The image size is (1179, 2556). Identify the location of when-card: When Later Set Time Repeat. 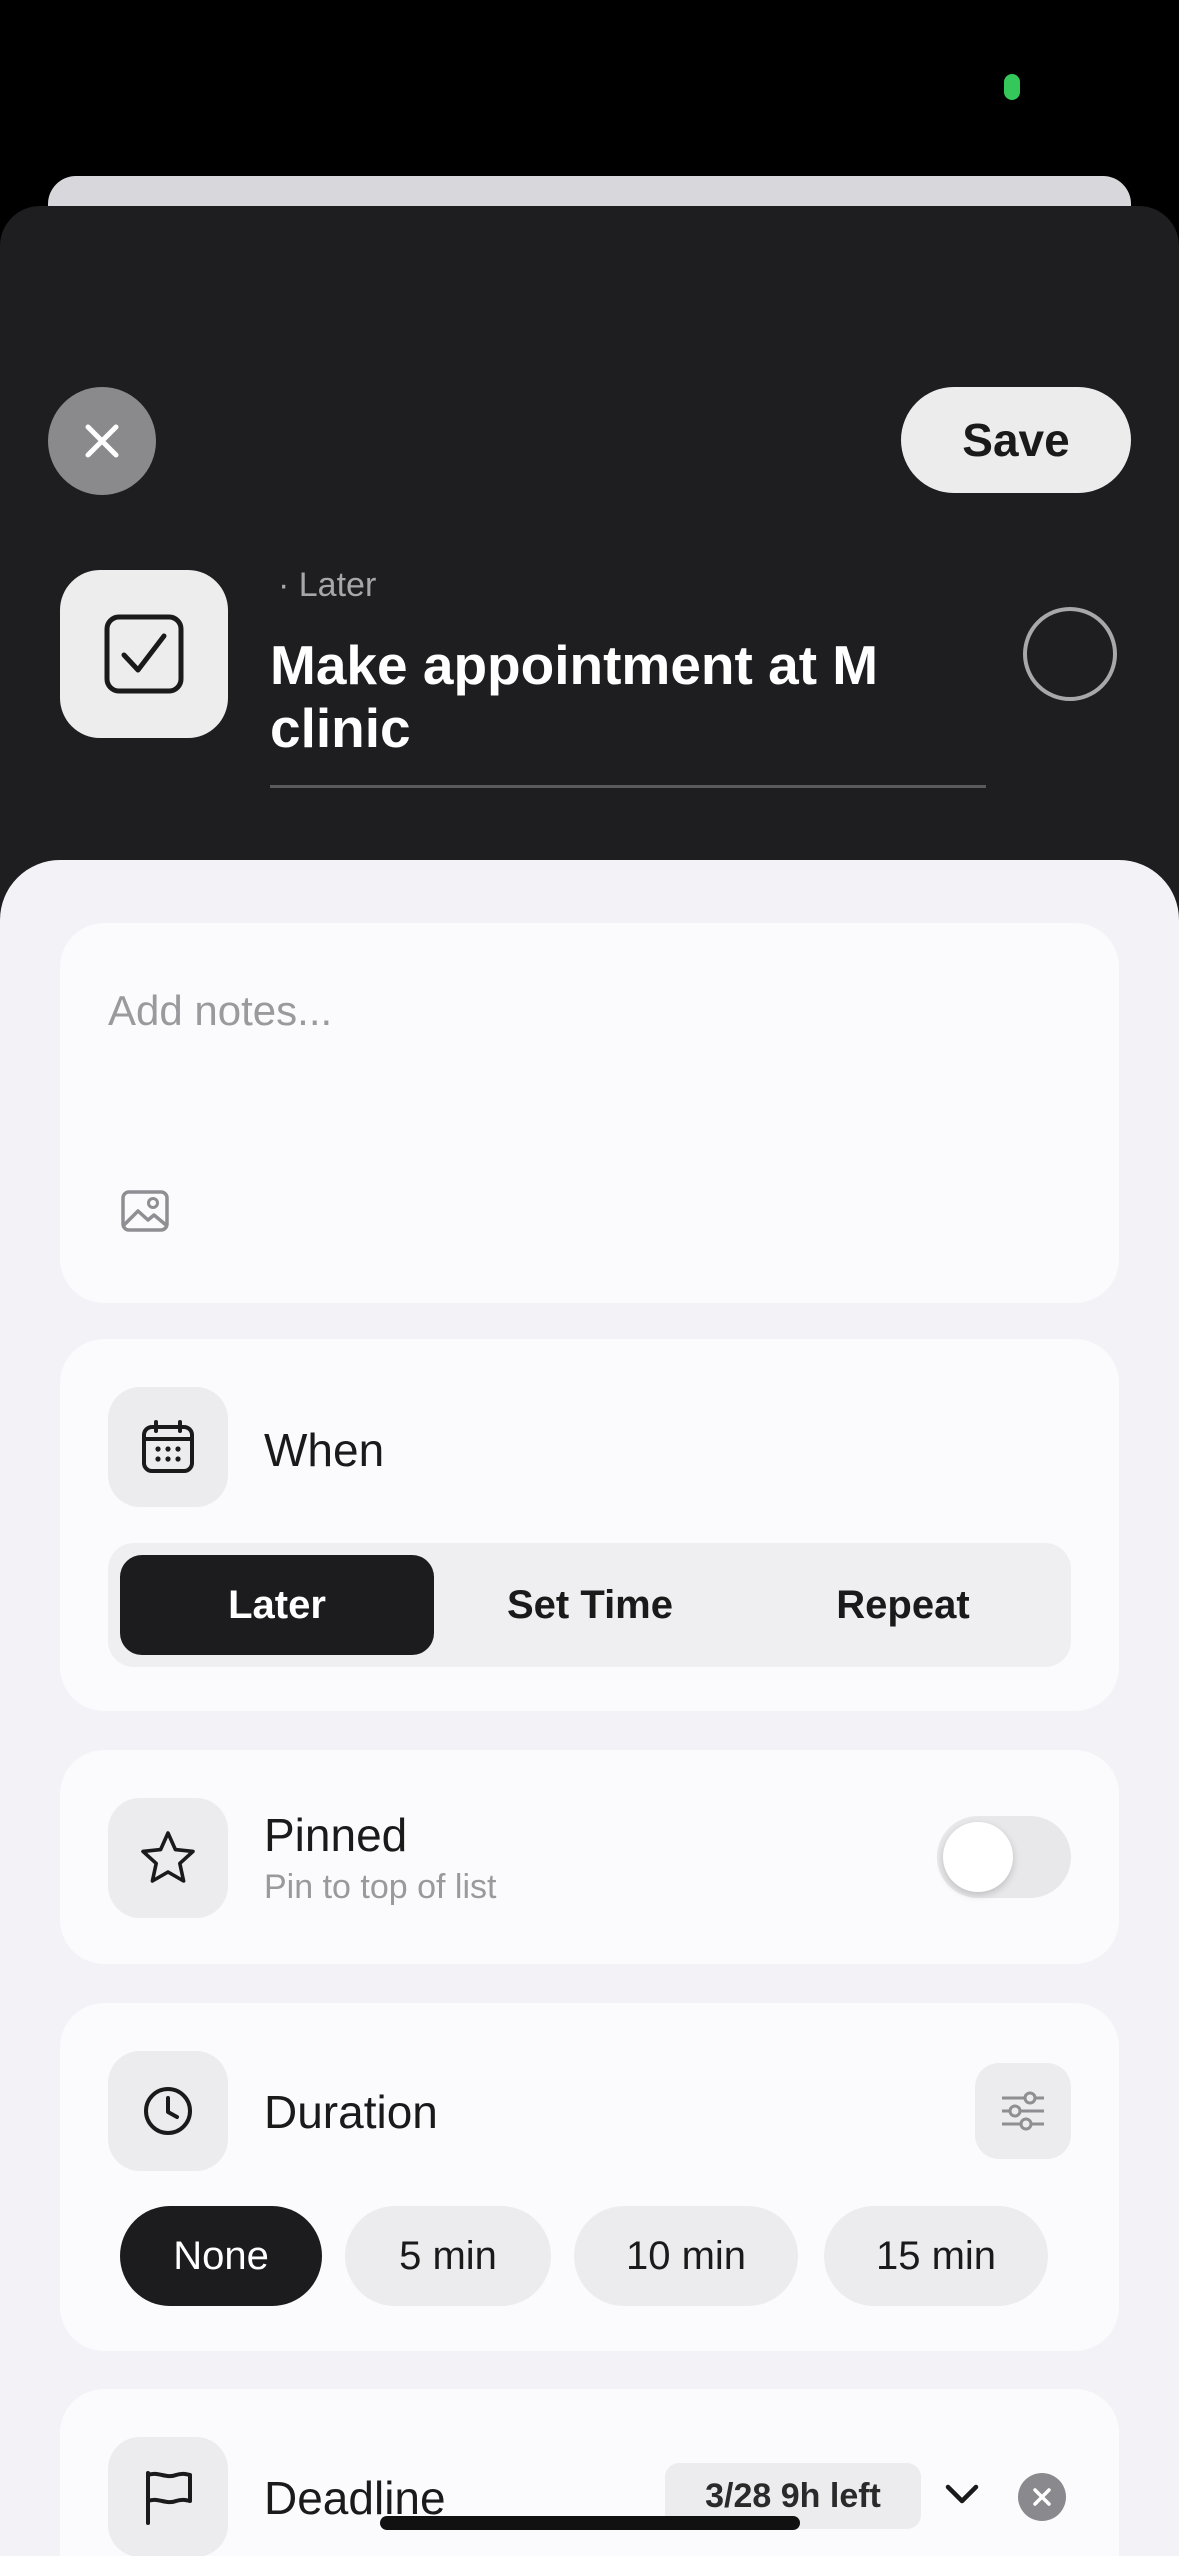
(589, 1525).